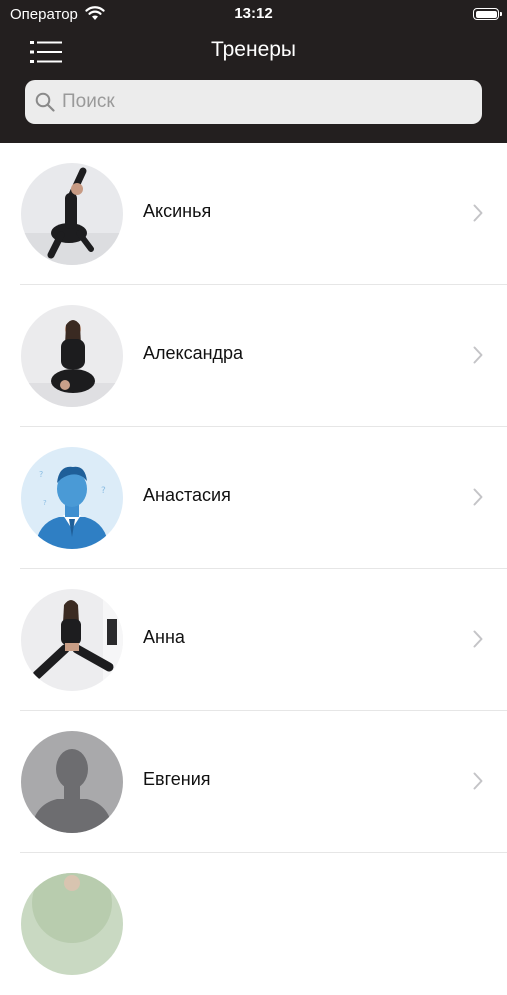 The image size is (507, 995). What do you see at coordinates (193, 353) in the screenshot?
I see `trainer-name: Александра` at bounding box center [193, 353].